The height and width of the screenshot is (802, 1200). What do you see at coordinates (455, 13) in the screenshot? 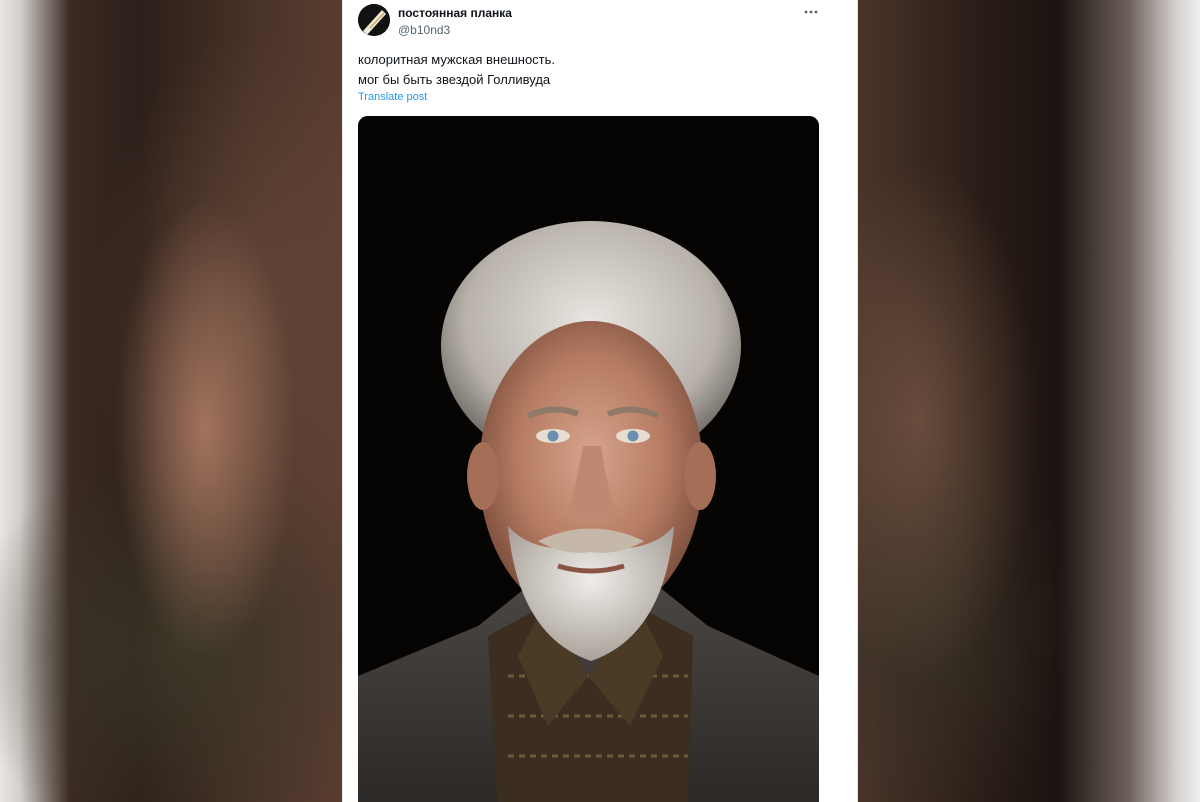
I see `author-display-name: постоянная планка` at bounding box center [455, 13].